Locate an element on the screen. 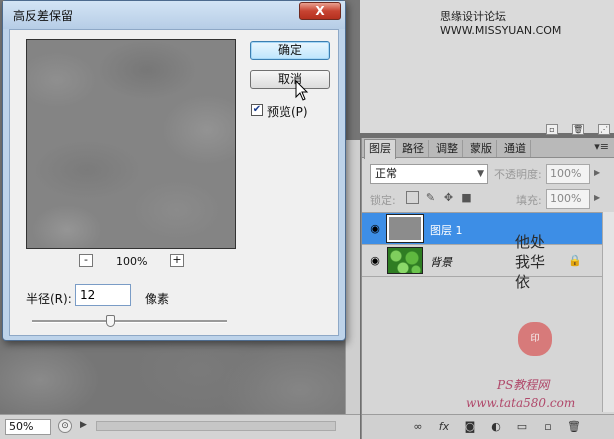 This screenshot has width=614, height=439. cancel-button: 取消 is located at coordinates (290, 79).